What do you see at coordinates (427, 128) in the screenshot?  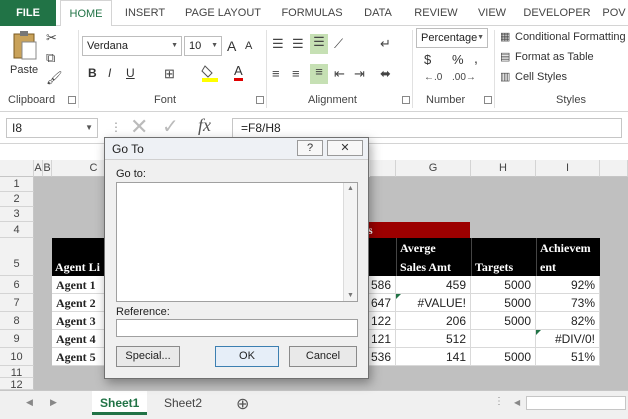 I see `formula-input: =F8/H8` at bounding box center [427, 128].